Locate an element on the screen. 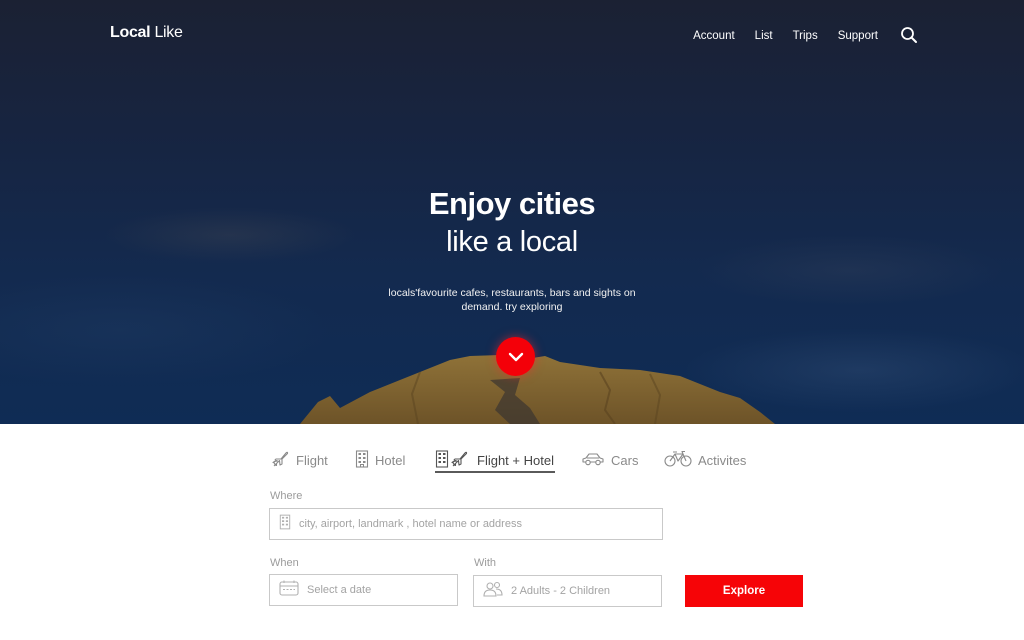 The width and height of the screenshot is (1024, 640). tab-flight-label: Flight is located at coordinates (312, 460).